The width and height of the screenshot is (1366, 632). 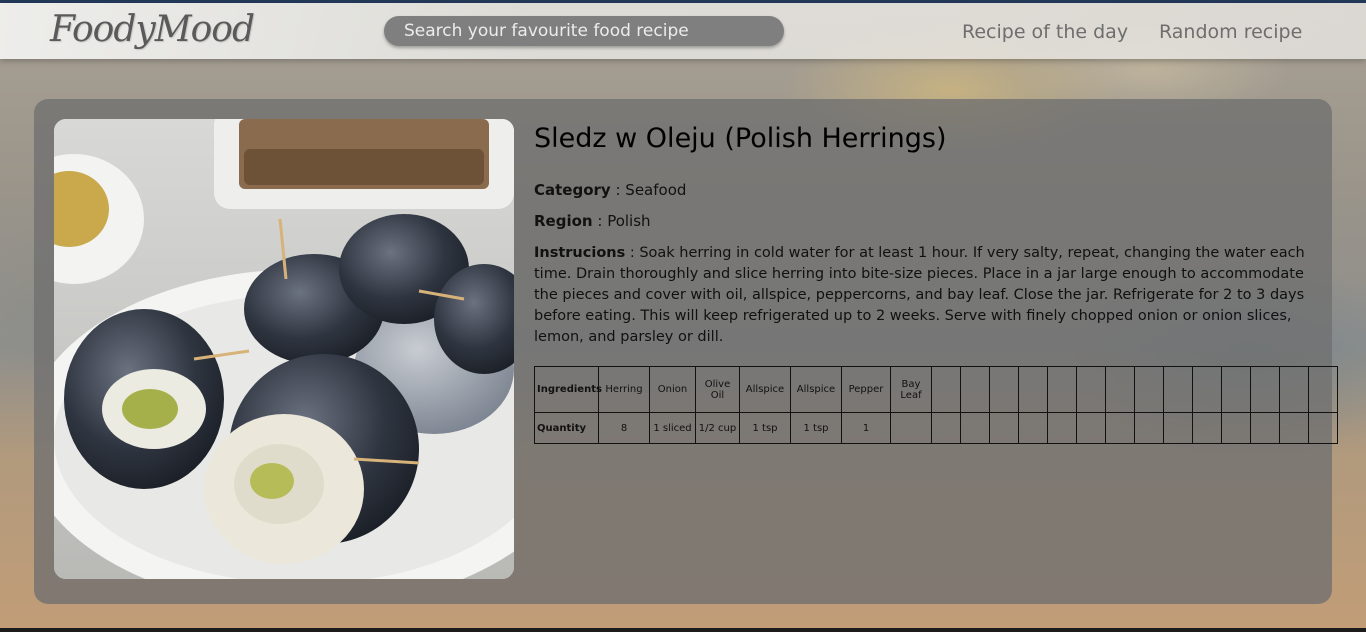 I want to click on quantity-cell: 1/2 cup, so click(x=717, y=428).